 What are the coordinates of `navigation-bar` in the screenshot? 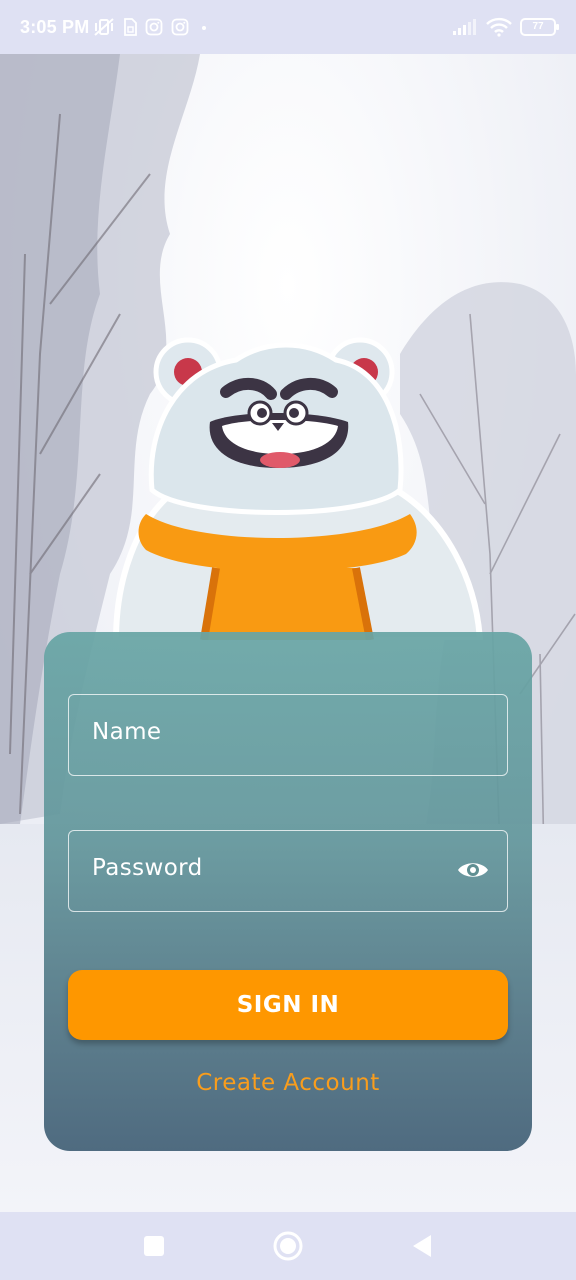 It's located at (288, 1246).